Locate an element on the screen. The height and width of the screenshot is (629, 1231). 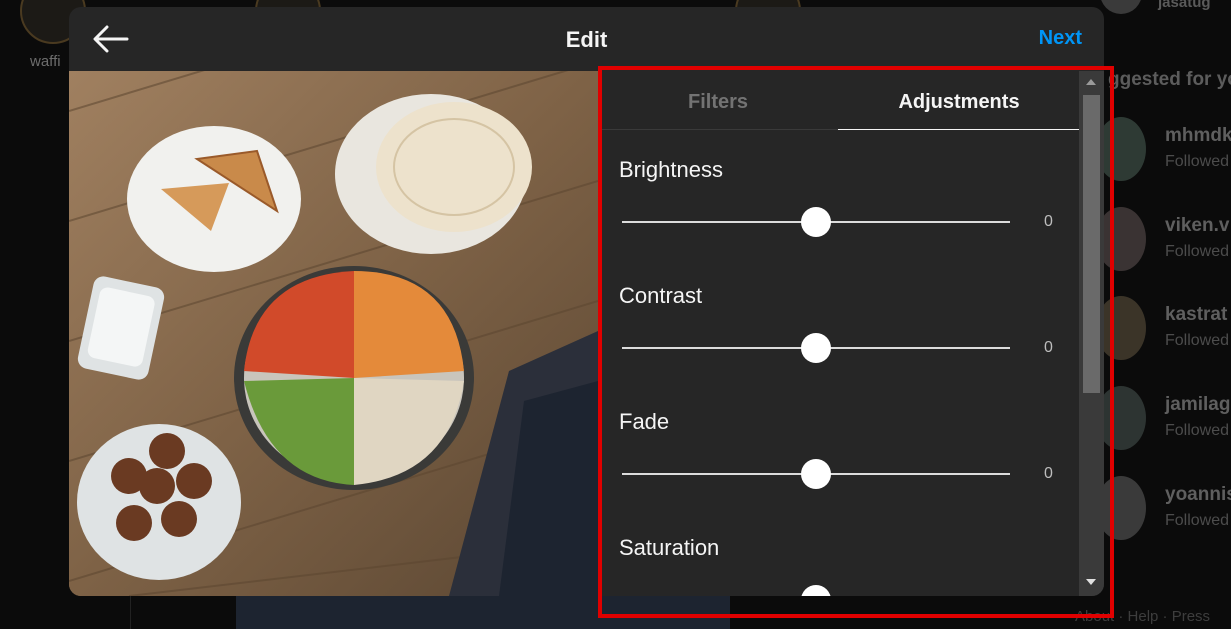
adjustment-label: Contrast is located at coordinates (661, 295).